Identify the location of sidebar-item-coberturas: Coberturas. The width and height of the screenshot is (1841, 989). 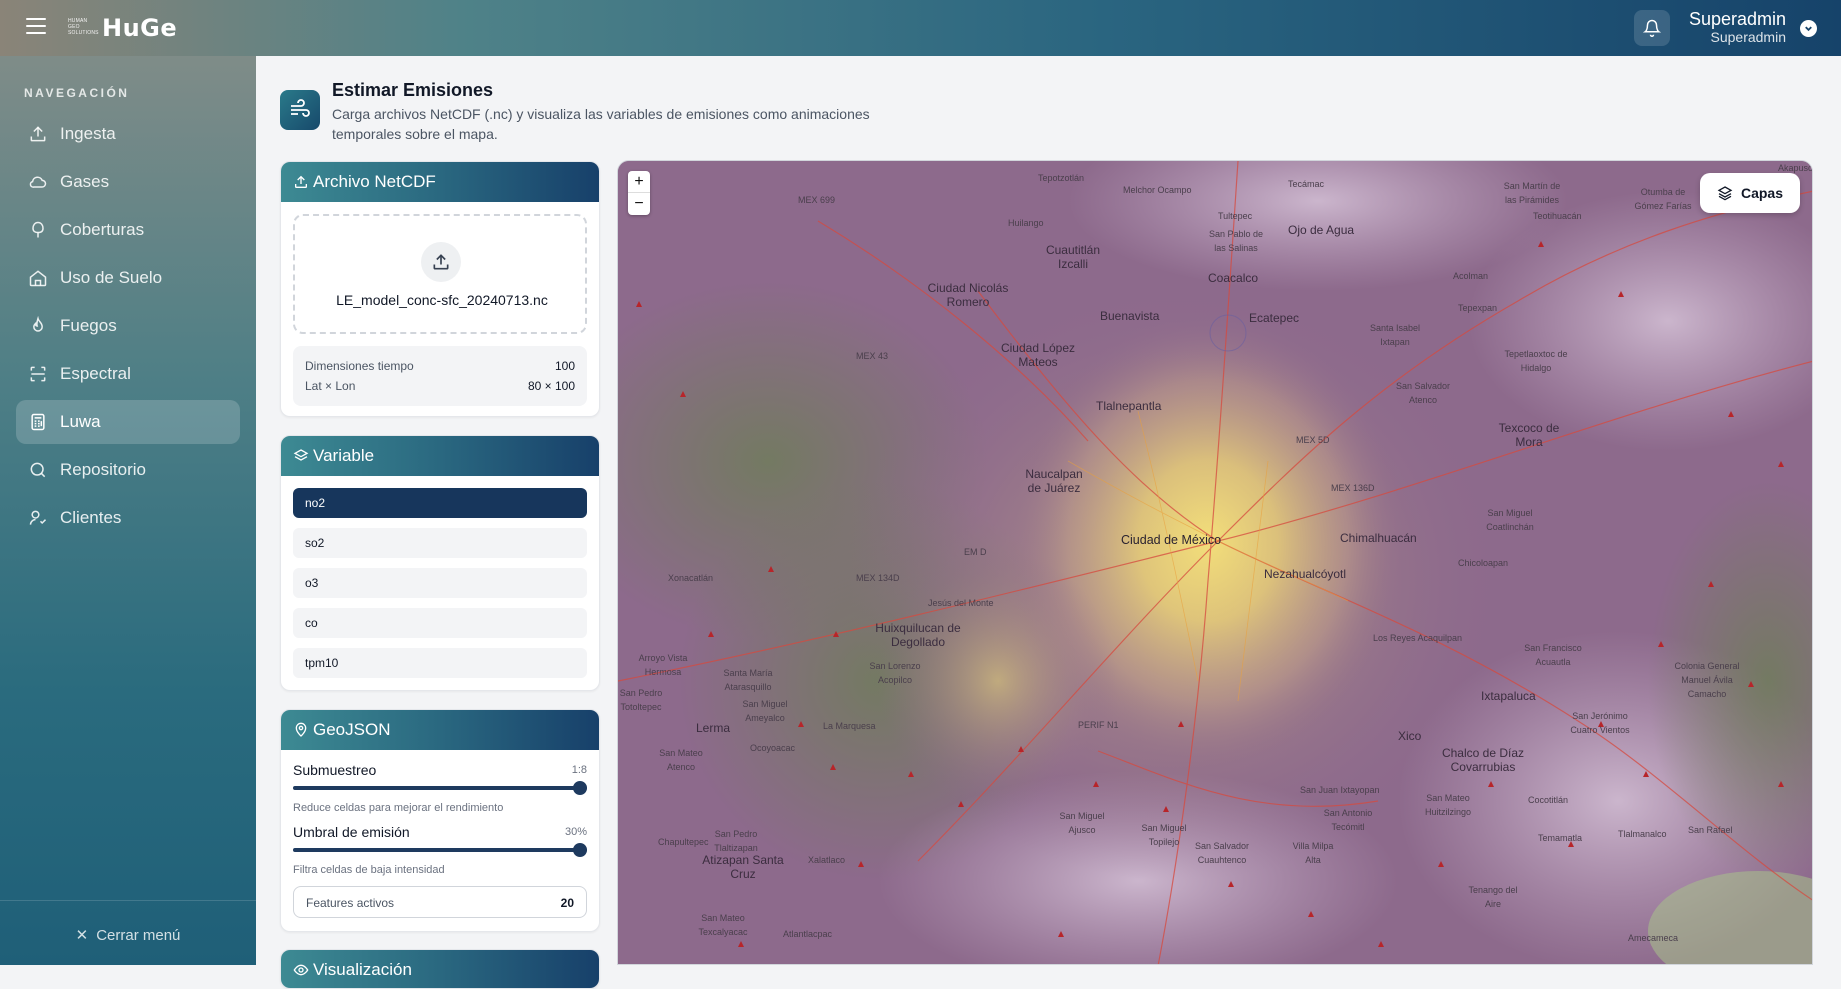
(128, 230).